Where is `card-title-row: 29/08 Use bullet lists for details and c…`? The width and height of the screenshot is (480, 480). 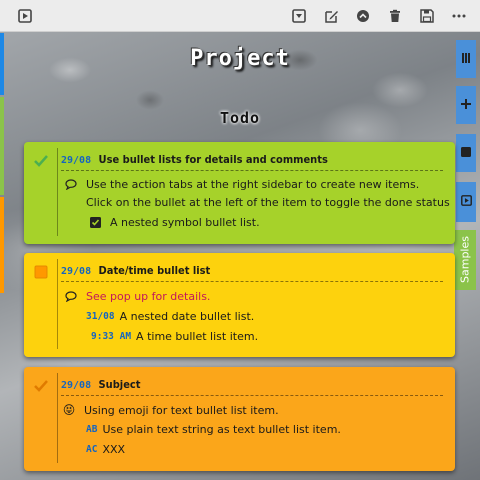 card-title-row: 29/08 Use bullet lists for details and c… is located at coordinates (252, 161).